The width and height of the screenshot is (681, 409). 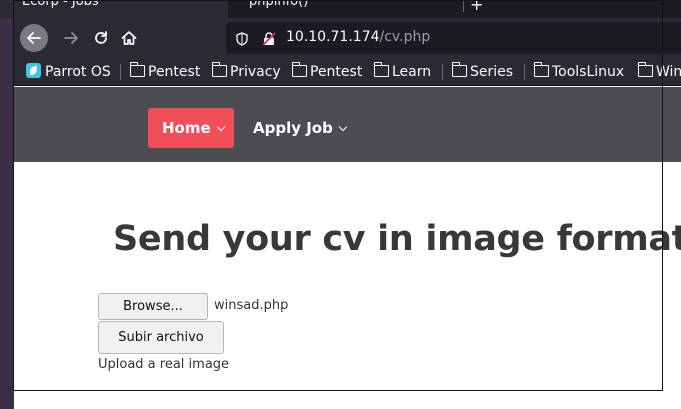 I want to click on forward-arrow-icon, so click(x=71, y=38).